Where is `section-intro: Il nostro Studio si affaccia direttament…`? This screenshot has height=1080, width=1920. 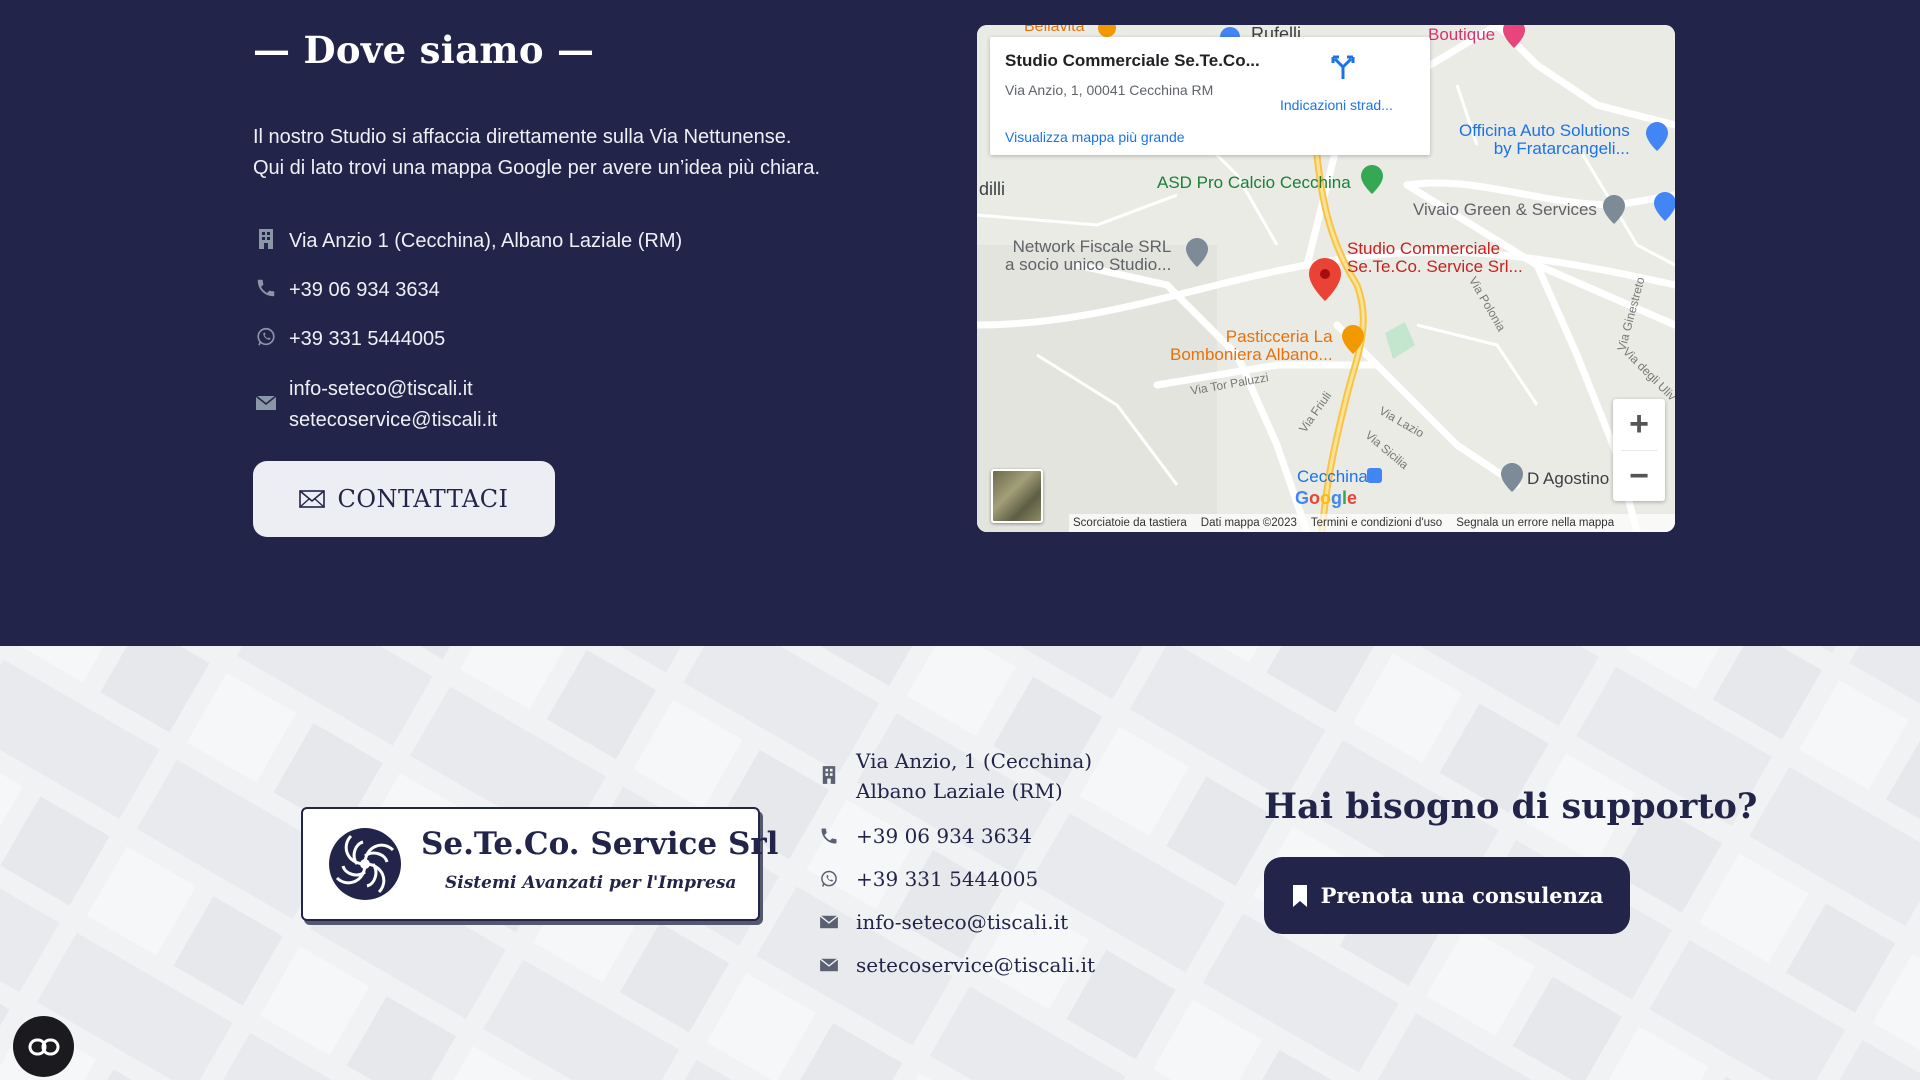
section-intro: Il nostro Studio si affaccia direttament… is located at coordinates (536, 153).